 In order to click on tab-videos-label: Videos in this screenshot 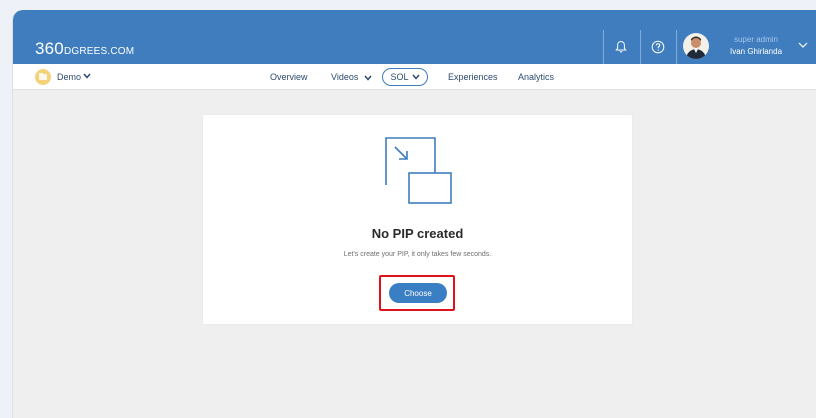, I will do `click(345, 77)`.